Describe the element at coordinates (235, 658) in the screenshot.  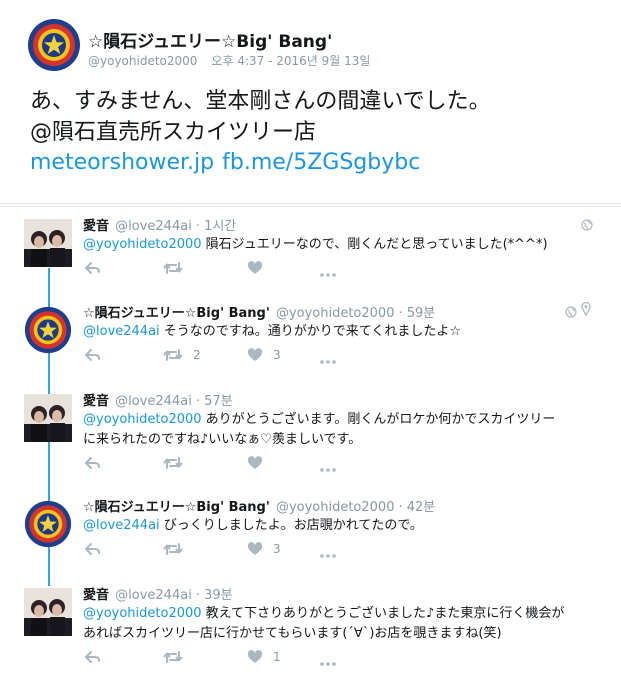
I see `action-bar: 1` at that location.